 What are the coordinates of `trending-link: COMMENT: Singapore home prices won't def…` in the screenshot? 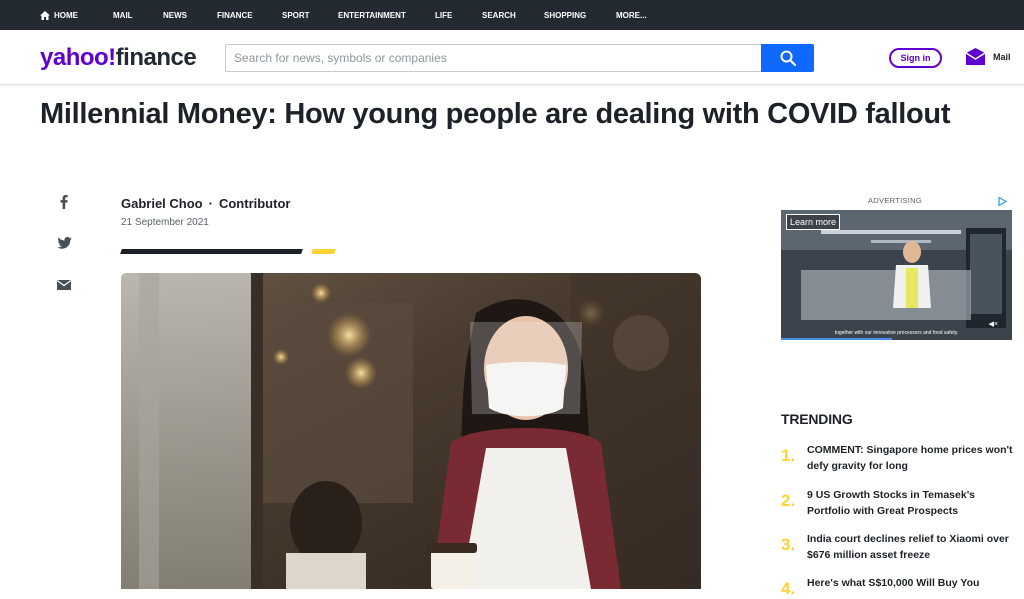 It's located at (911, 458).